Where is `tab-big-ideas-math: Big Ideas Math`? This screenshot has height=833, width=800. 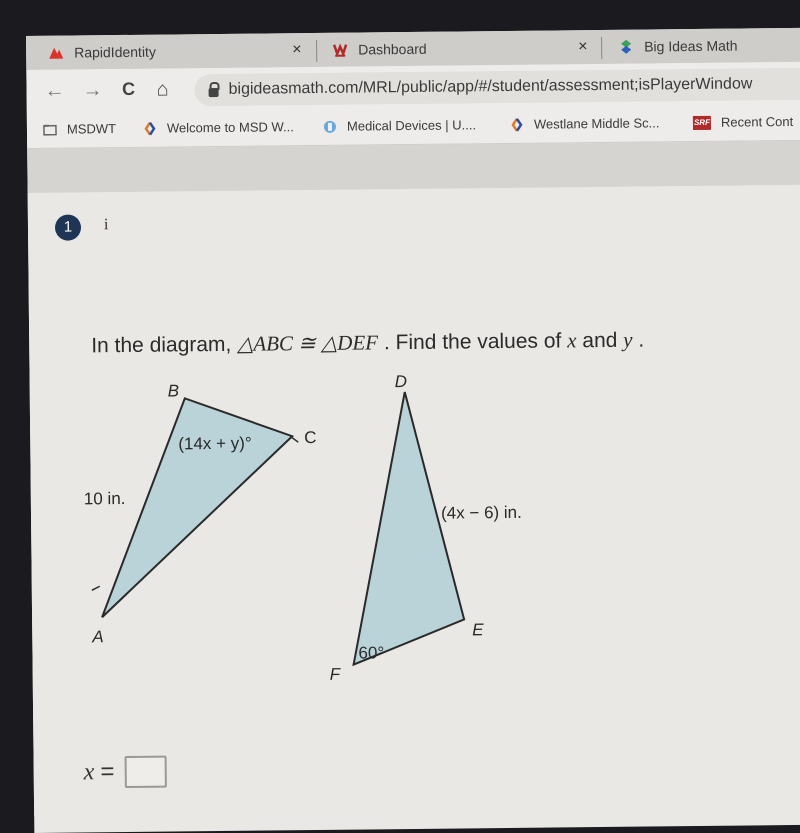 tab-big-ideas-math: Big Ideas Math is located at coordinates (709, 46).